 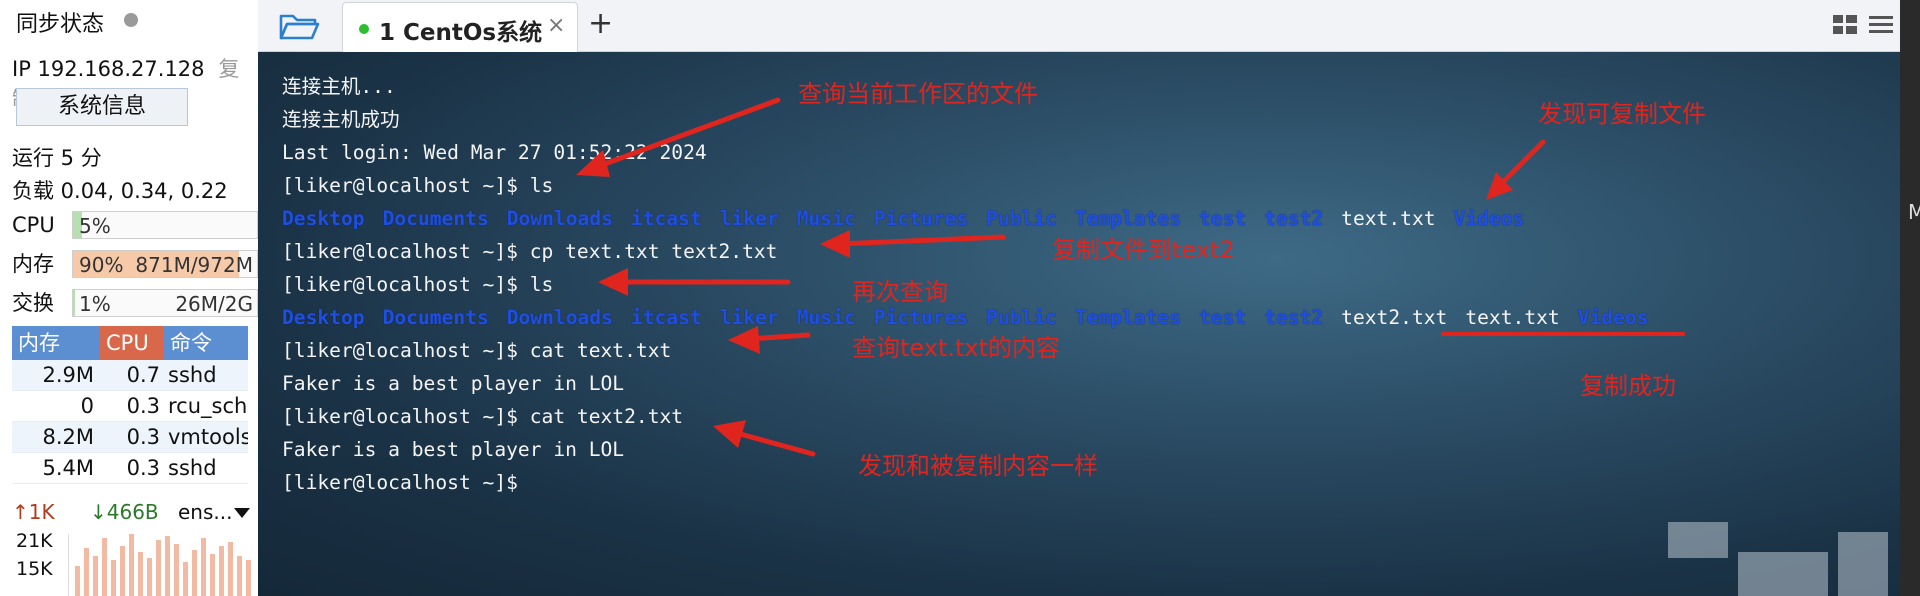 What do you see at coordinates (900, 292) in the screenshot?
I see `annotation-query-again: 再次查询` at bounding box center [900, 292].